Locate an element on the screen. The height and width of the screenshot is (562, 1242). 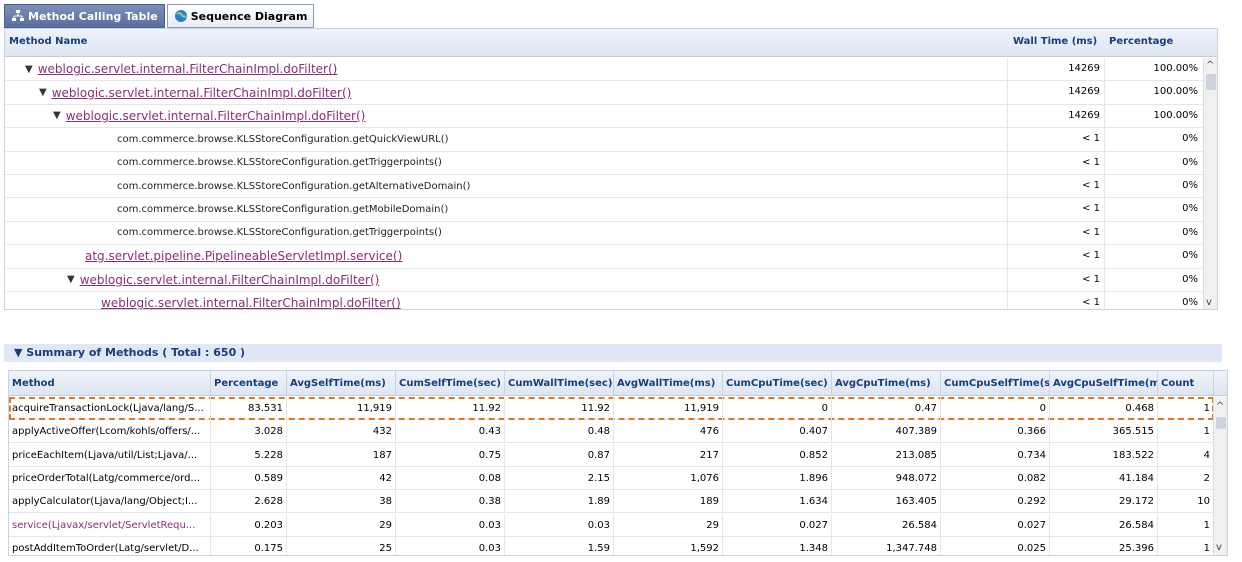
summary-value-cell: 83.531 is located at coordinates (249, 408).